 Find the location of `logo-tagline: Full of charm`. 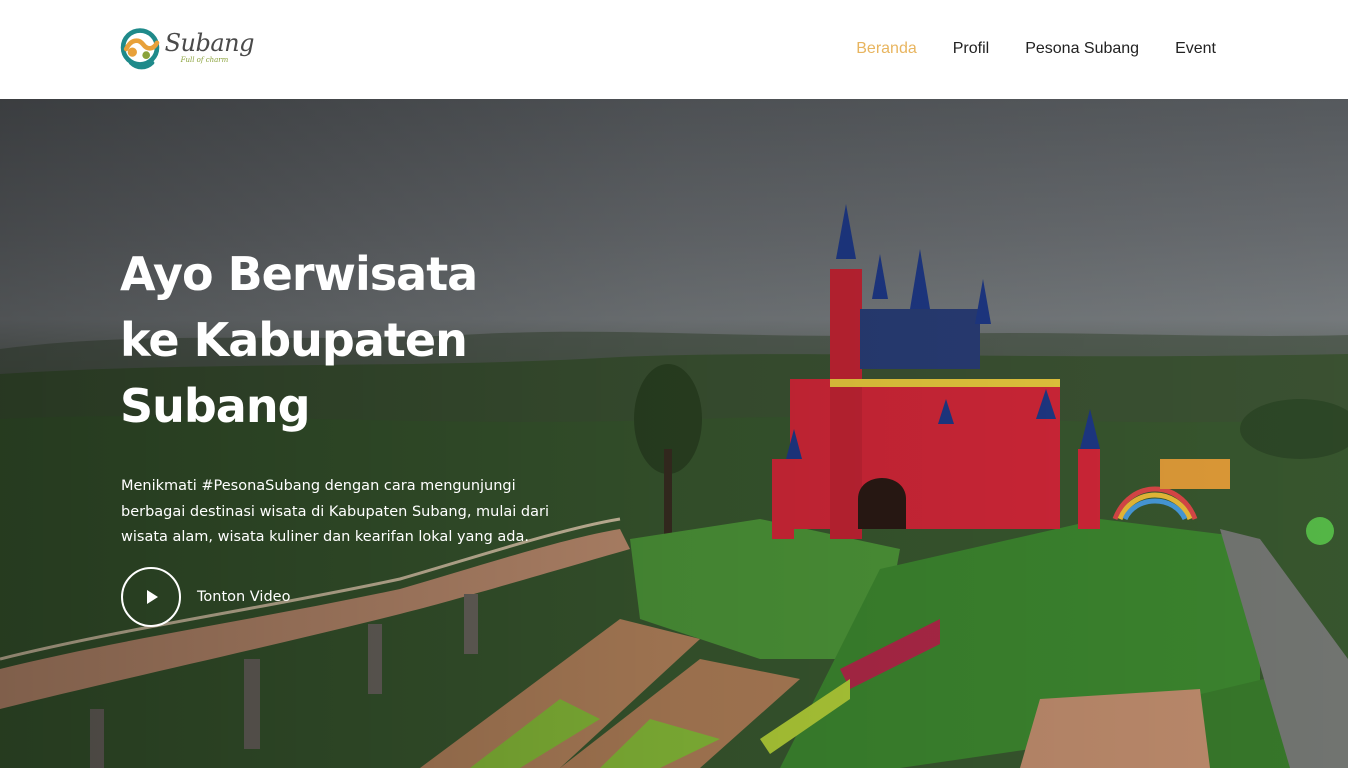

logo-tagline: Full of charm is located at coordinates (204, 60).